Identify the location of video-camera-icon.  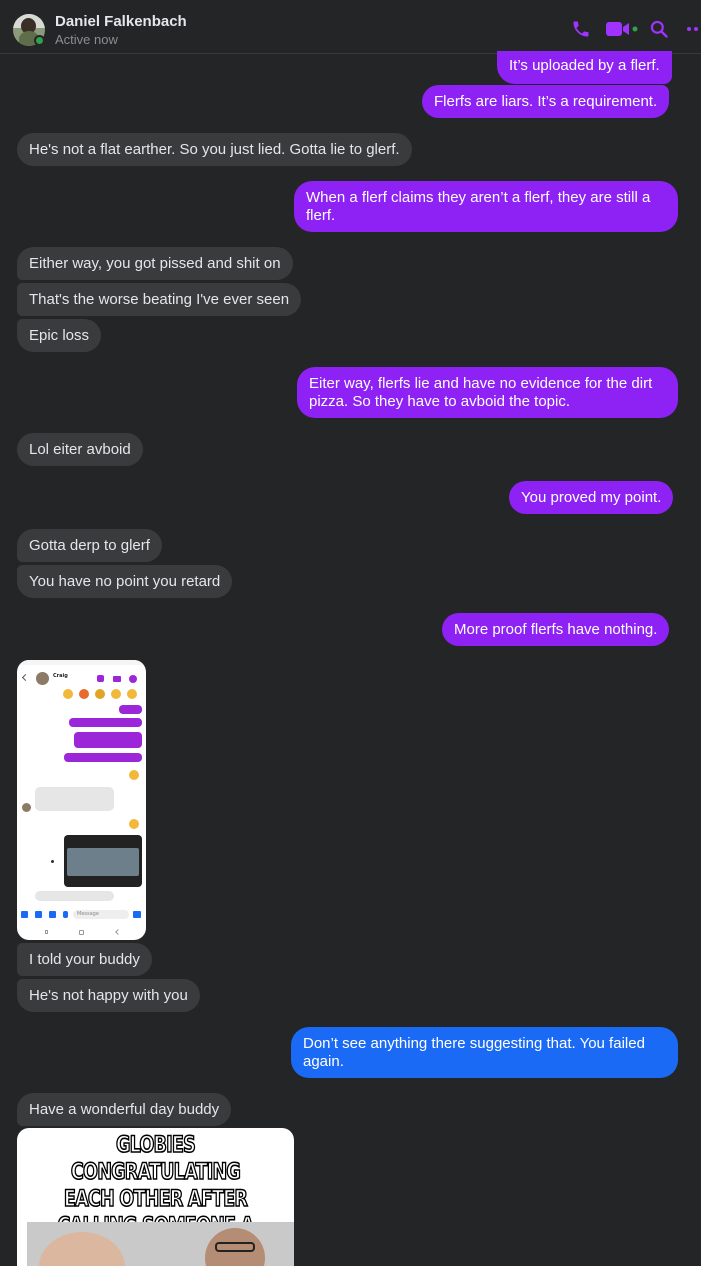
(622, 29).